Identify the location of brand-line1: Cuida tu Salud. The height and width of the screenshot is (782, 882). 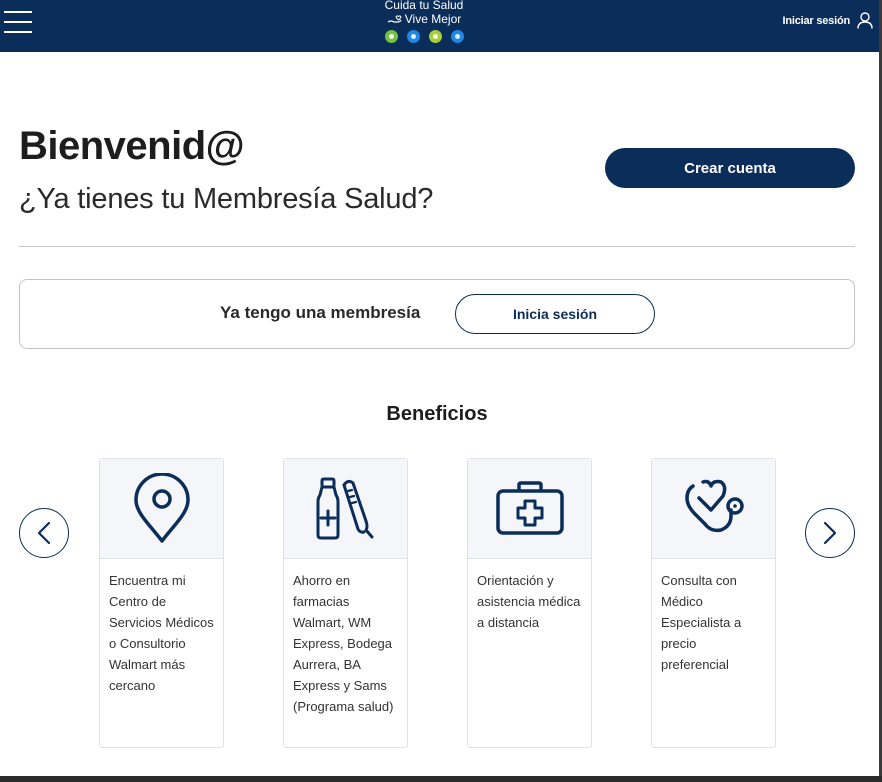
(424, 6).